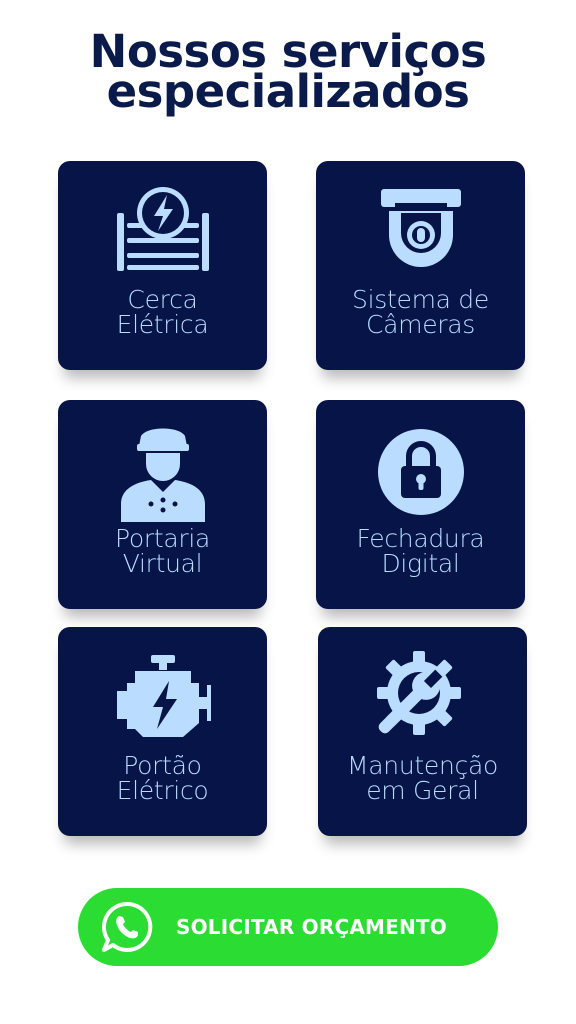 This screenshot has width=576, height=1024. What do you see at coordinates (162, 551) in the screenshot?
I see `service-label: Portaria Virtual` at bounding box center [162, 551].